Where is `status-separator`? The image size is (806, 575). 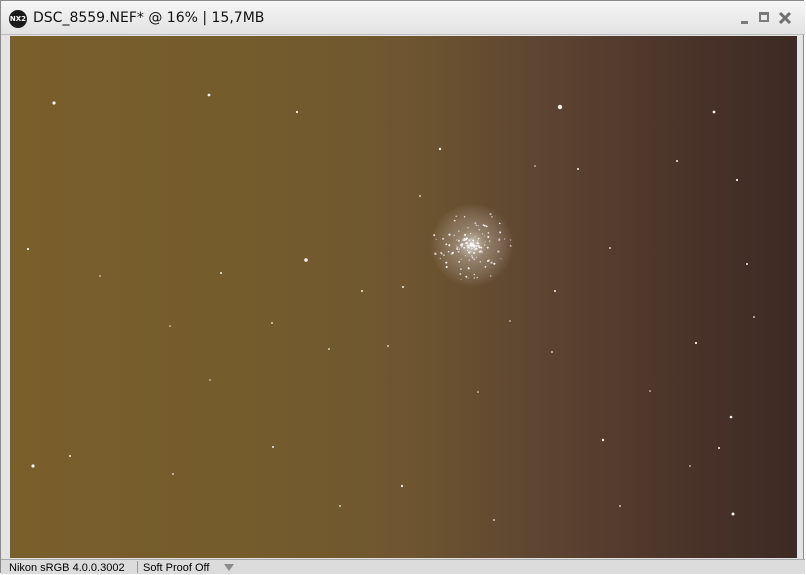 status-separator is located at coordinates (137, 567).